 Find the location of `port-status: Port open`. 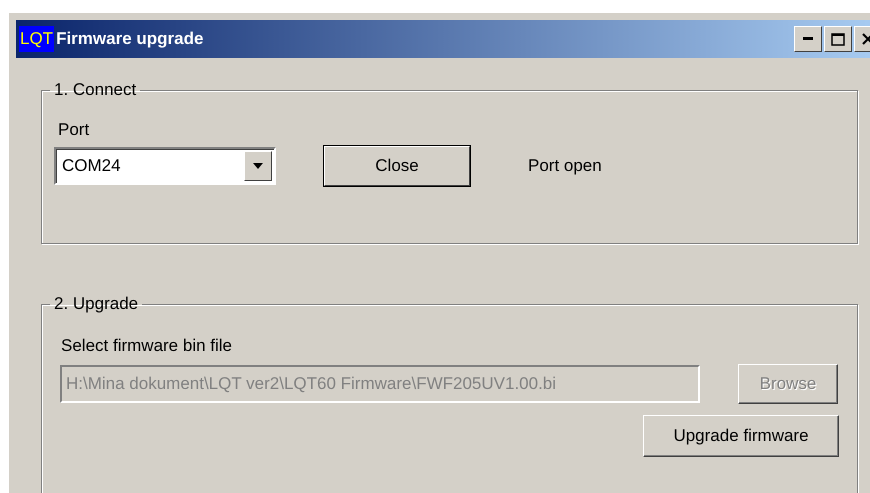

port-status: Port open is located at coordinates (565, 166).